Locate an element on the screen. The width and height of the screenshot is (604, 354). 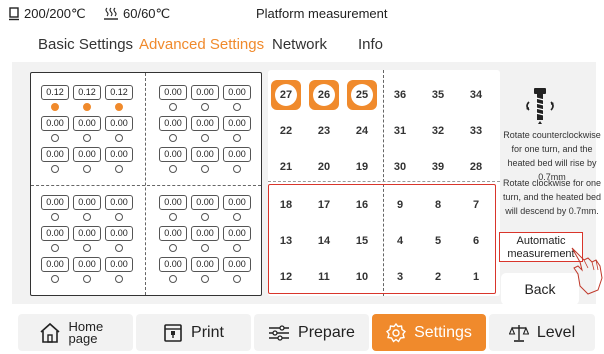
probe-point: 15 is located at coordinates (362, 241).